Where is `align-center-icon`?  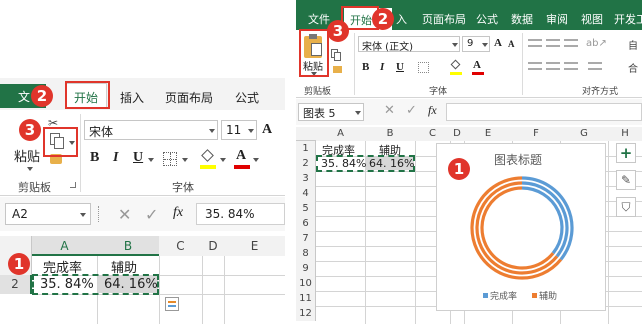
align-center-icon is located at coordinates (553, 66).